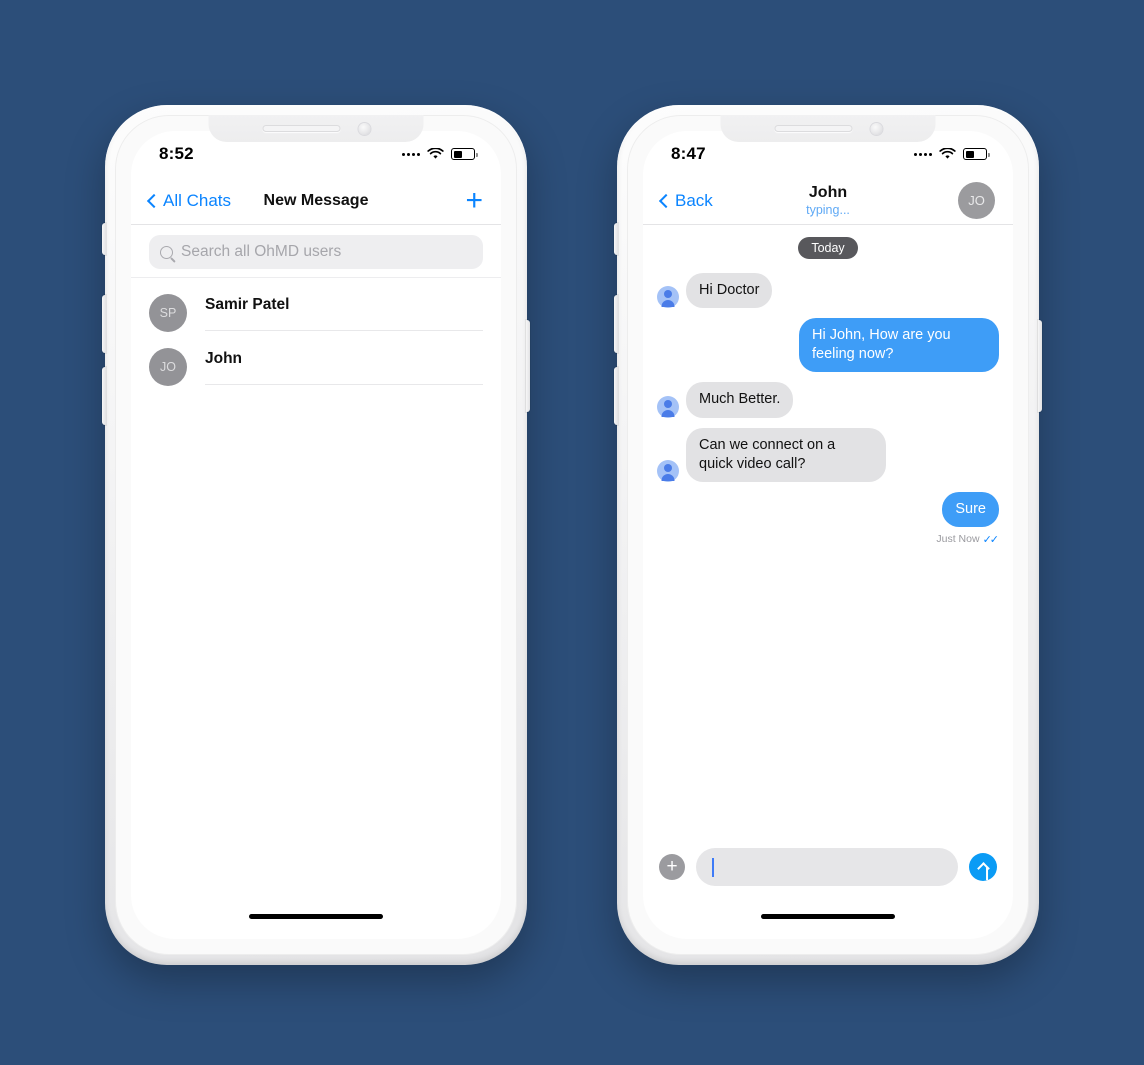 The image size is (1144, 1065). I want to click on message-row: Much Better., so click(828, 400).